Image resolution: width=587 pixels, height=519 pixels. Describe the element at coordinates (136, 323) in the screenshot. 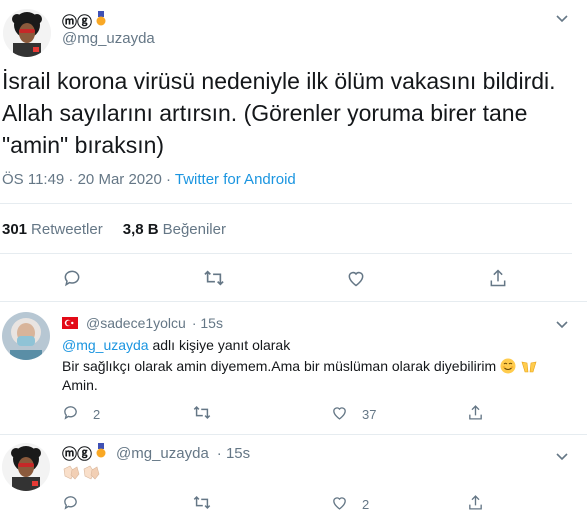

I see `reply-handle-text: @sadece1yolcu` at that location.